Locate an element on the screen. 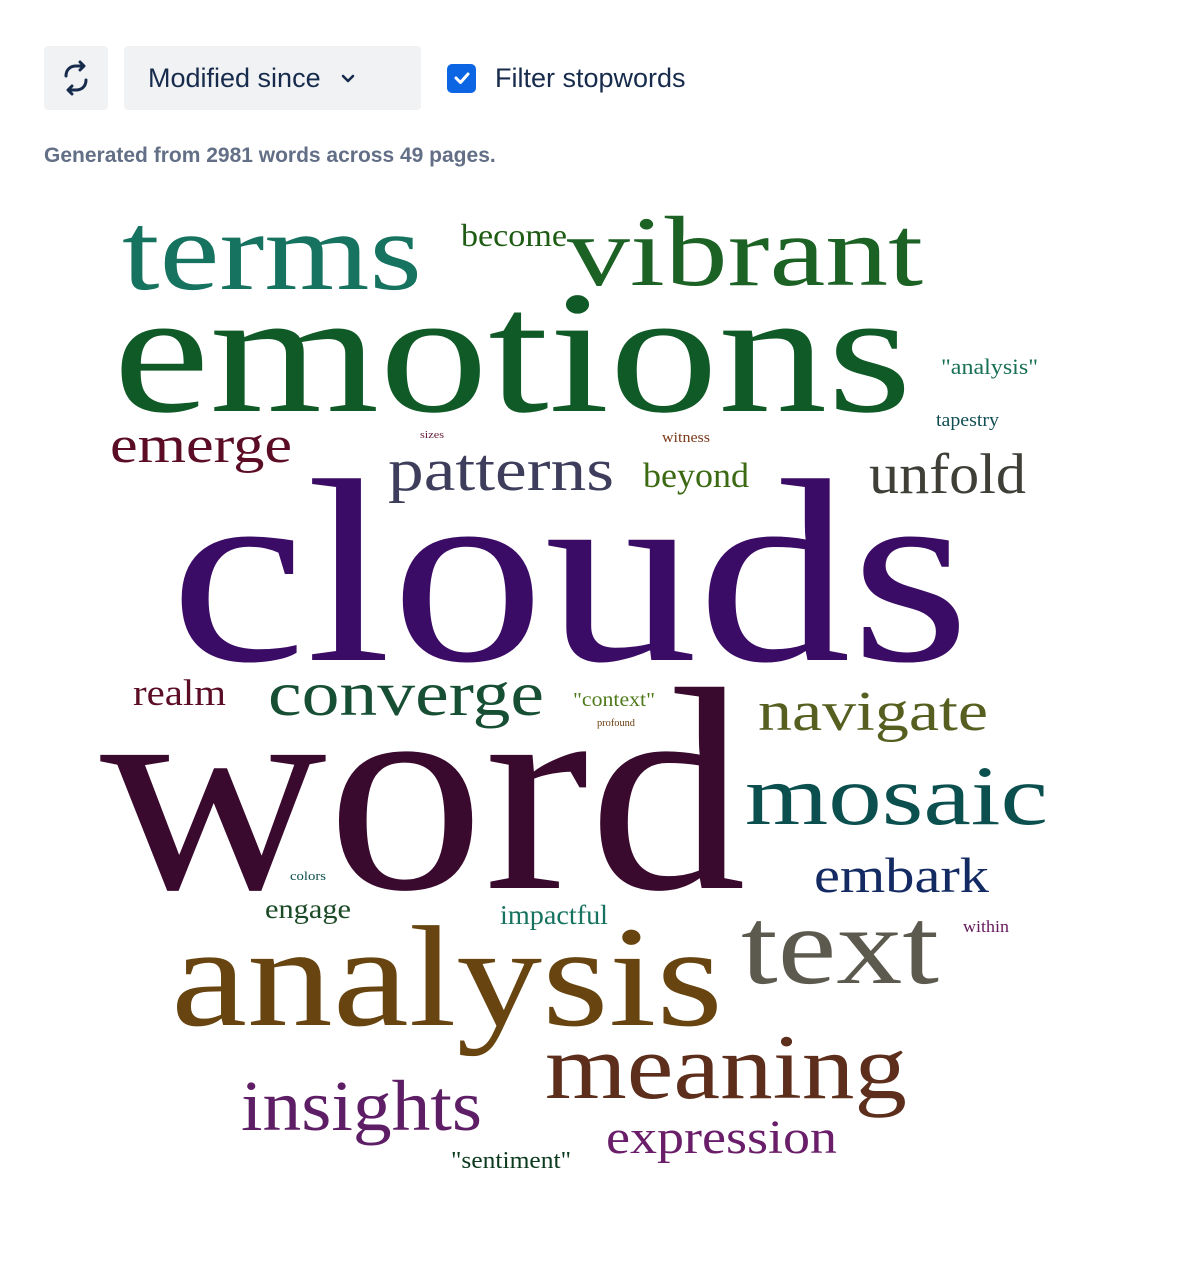 The height and width of the screenshot is (1272, 1202). word-text: text is located at coordinates (840, 946).